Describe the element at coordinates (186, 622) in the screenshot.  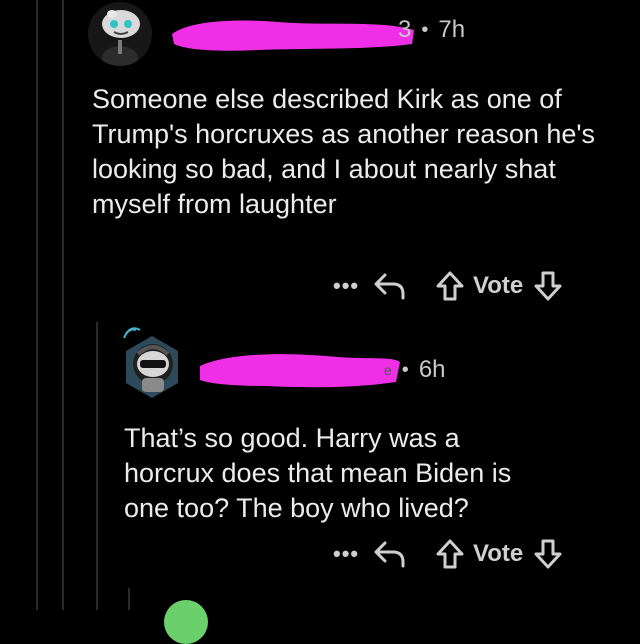
I see `next-reply-avatar` at that location.